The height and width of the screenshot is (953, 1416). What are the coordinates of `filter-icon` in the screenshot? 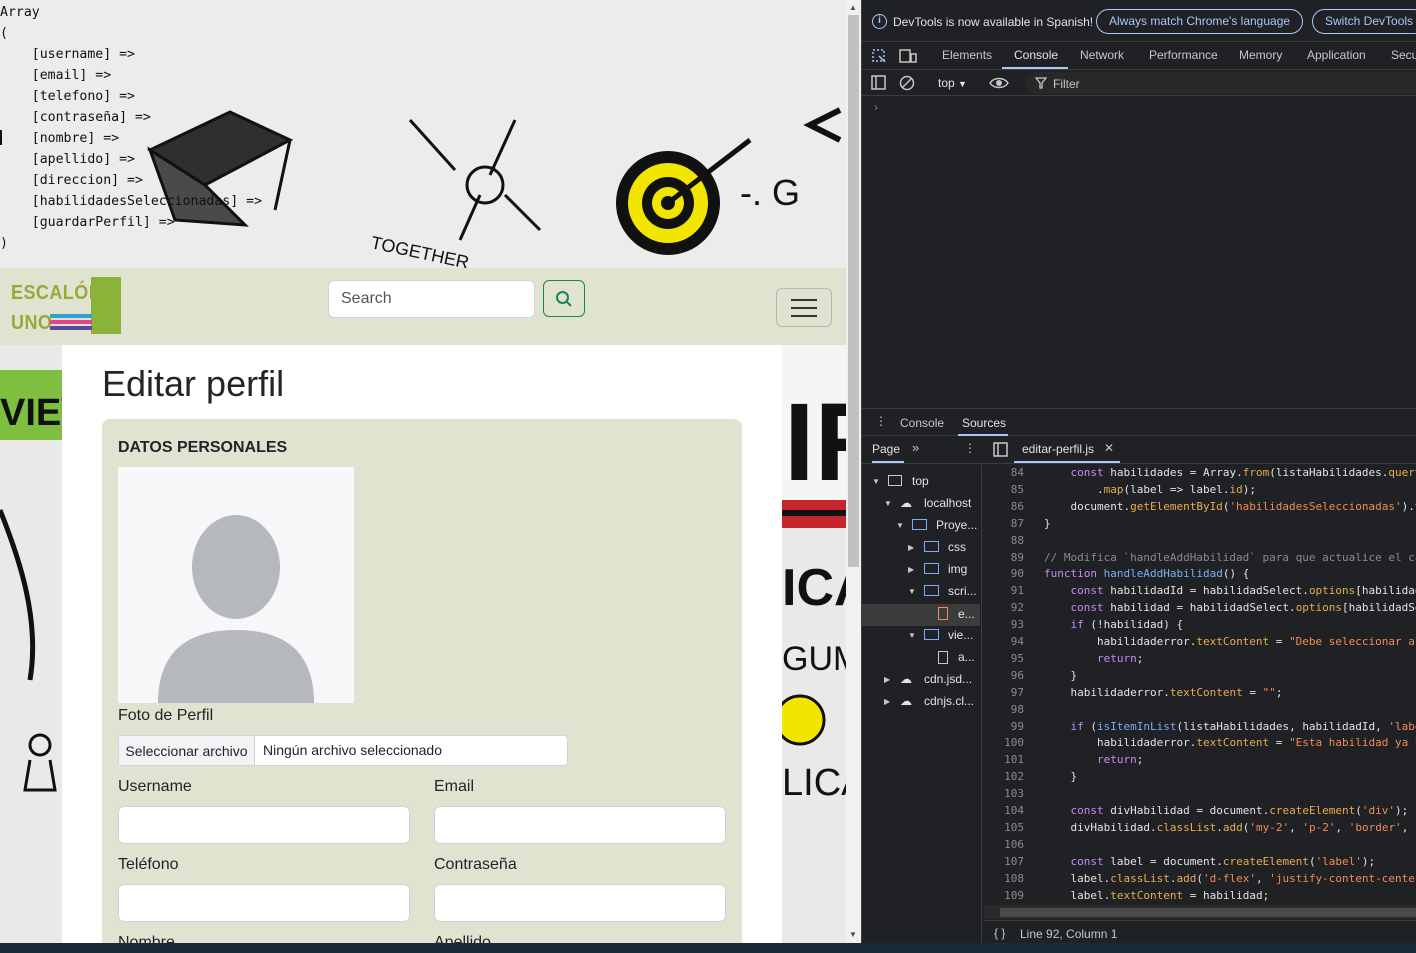 It's located at (1041, 83).